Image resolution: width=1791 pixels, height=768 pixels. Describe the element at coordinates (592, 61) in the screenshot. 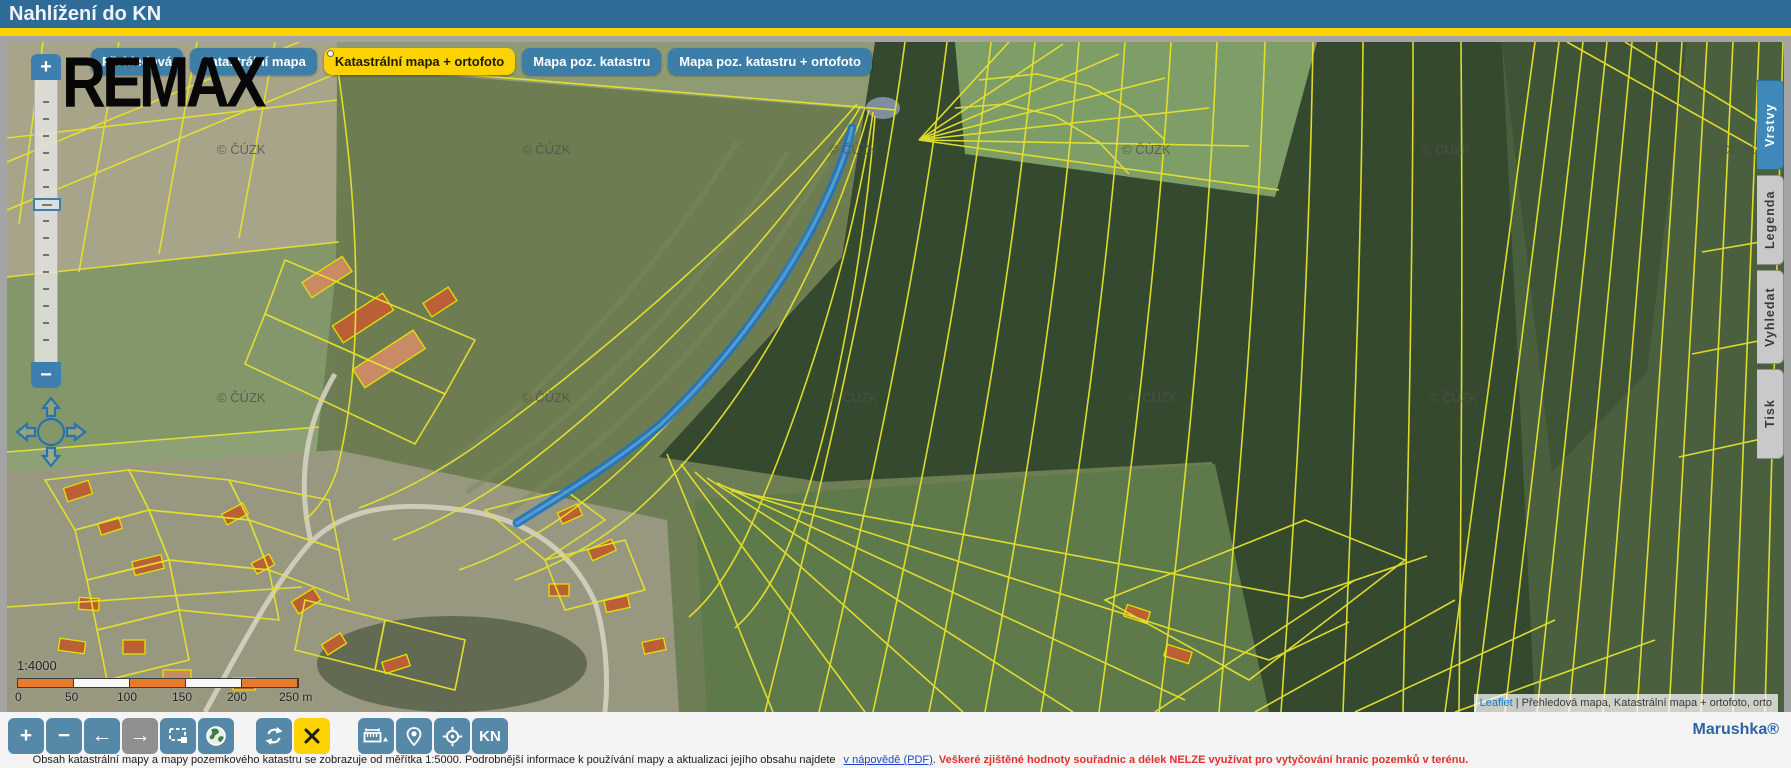

I see `tab-mapa-poz-katastru: Mapa poz. katastru` at that location.